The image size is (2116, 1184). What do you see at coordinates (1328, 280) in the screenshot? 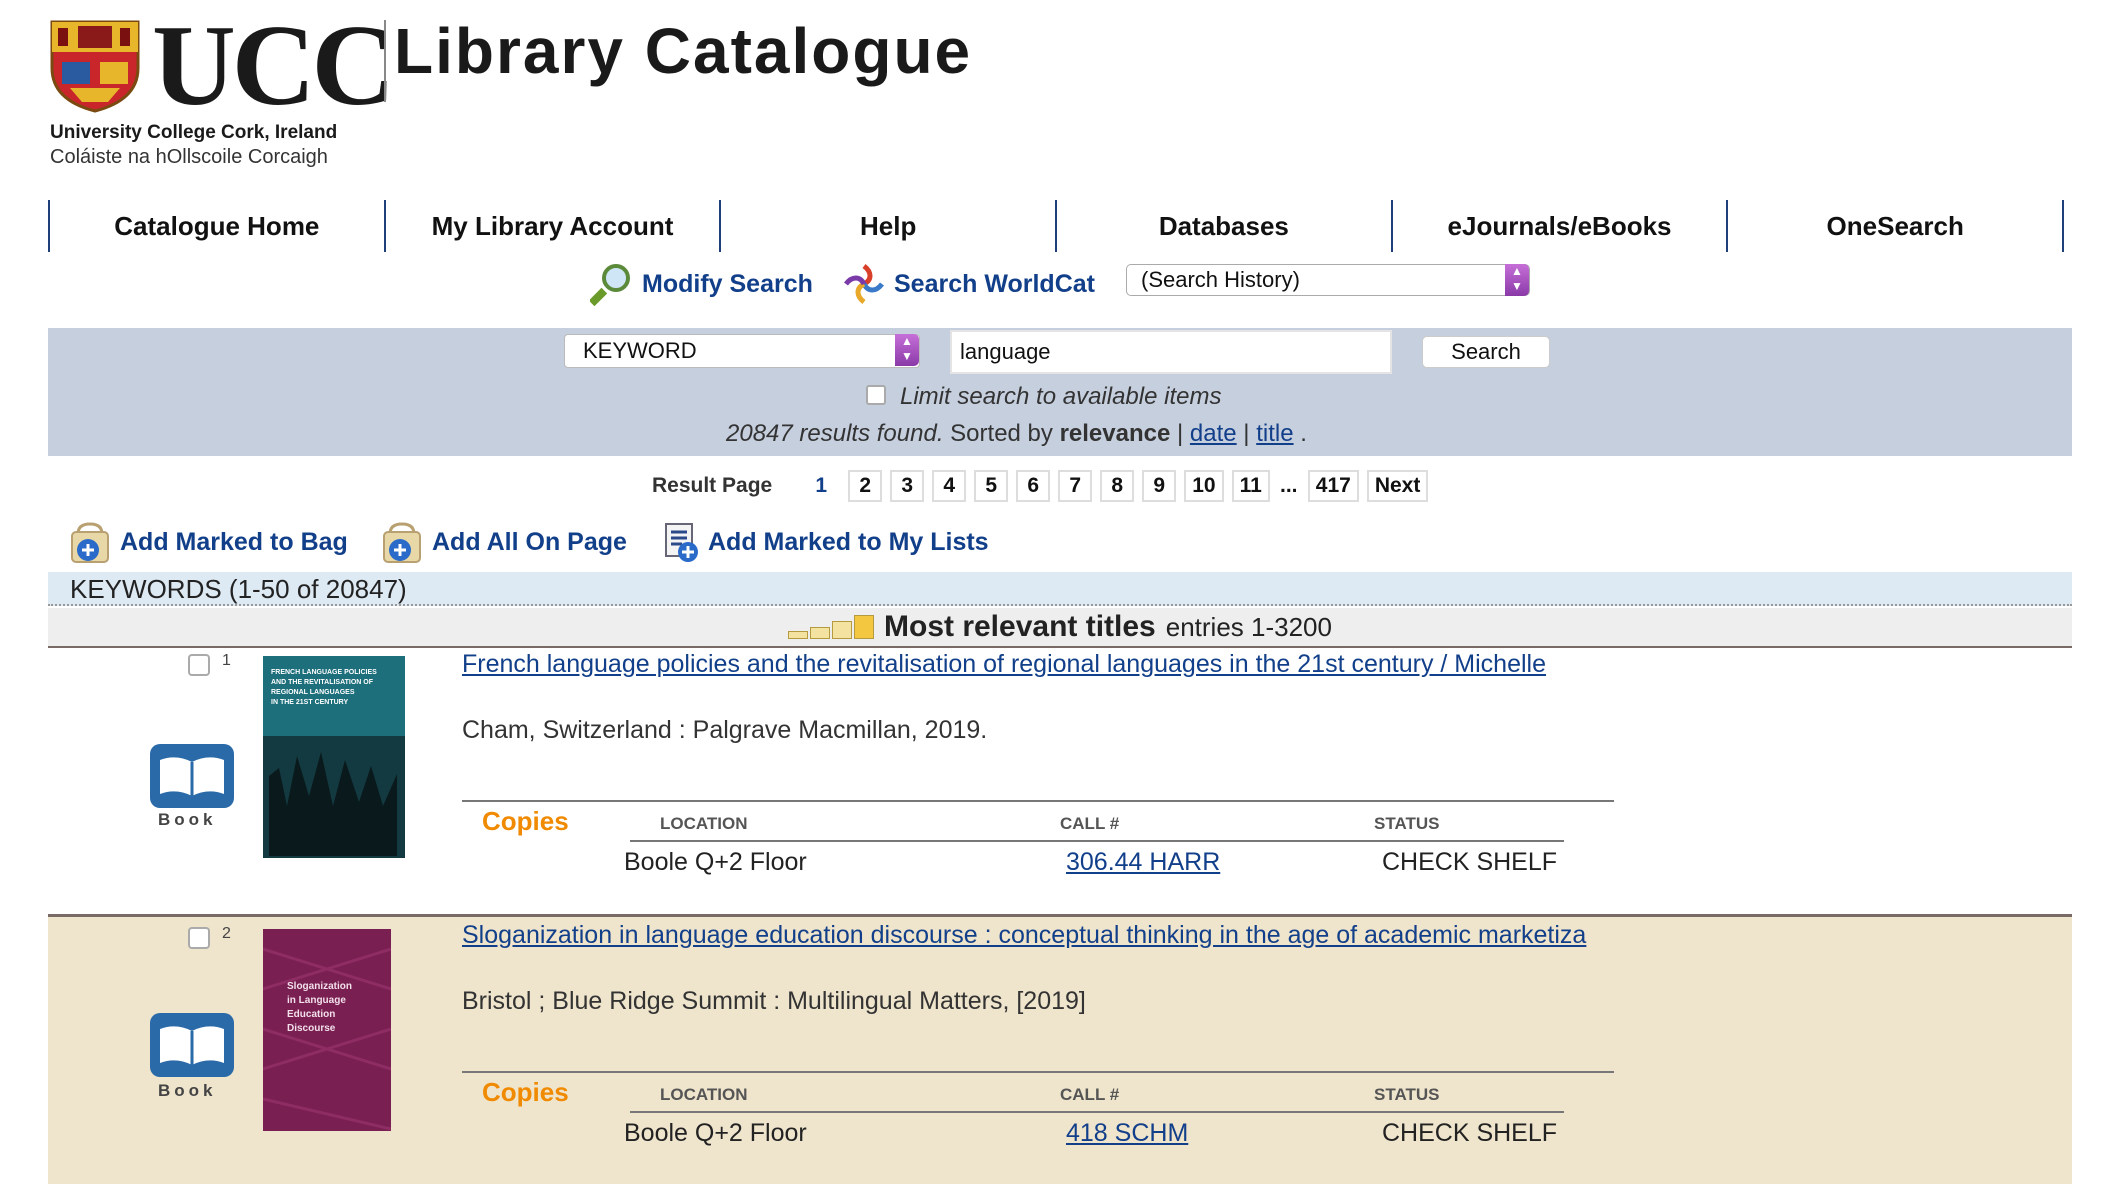
I see `search-history-select: (Search History) ▲ ▼` at bounding box center [1328, 280].